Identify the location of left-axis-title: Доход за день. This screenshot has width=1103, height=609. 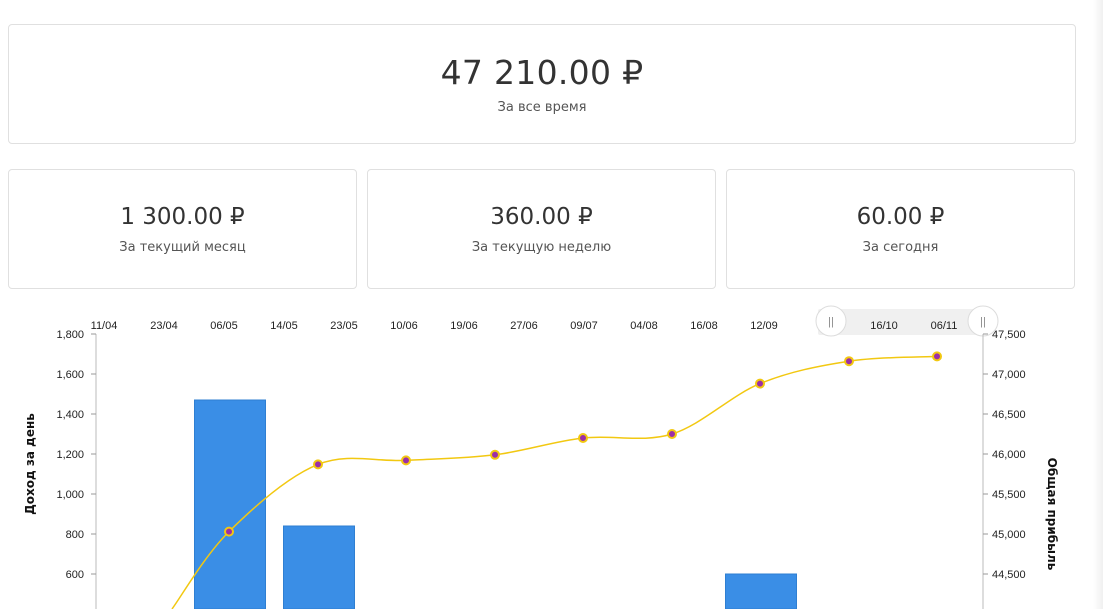
(30, 464).